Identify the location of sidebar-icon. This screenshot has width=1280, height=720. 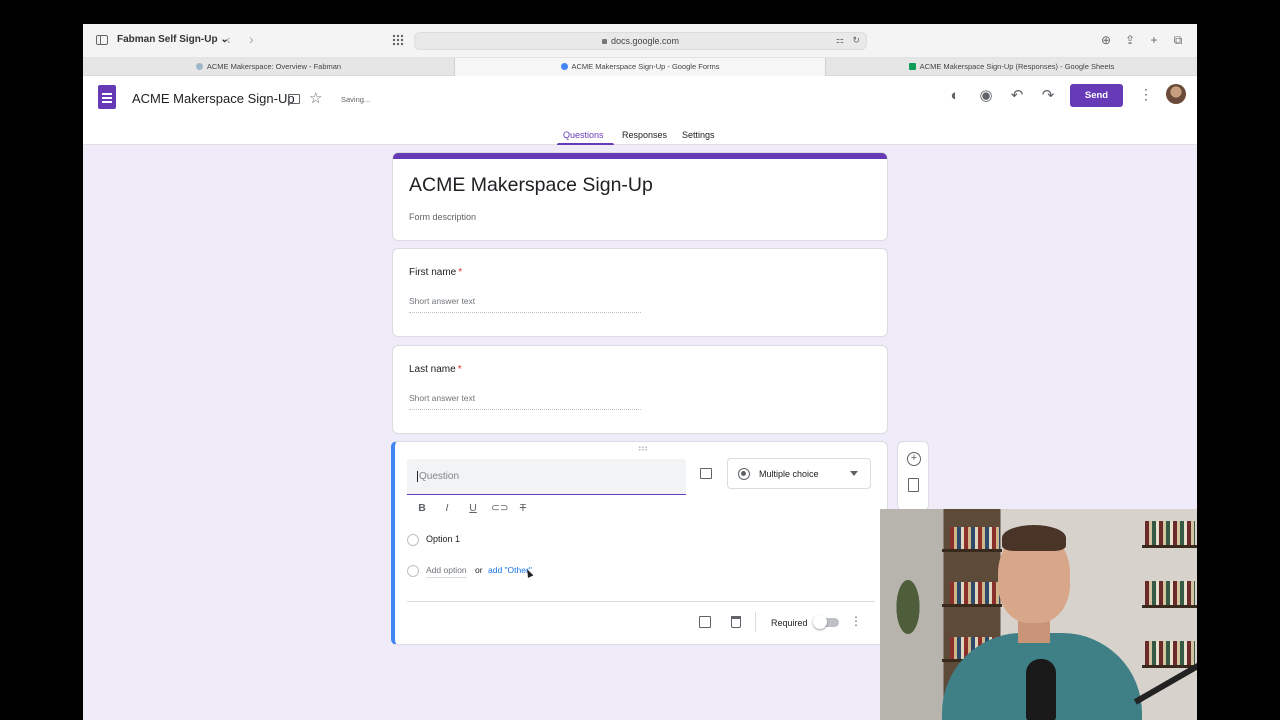
(102, 40).